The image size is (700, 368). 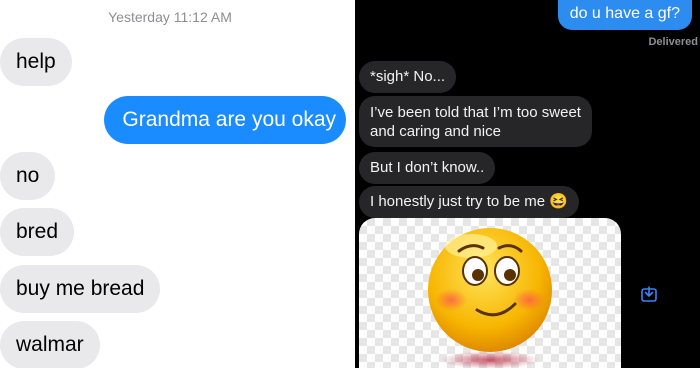 I want to click on message-text: bred, so click(x=37, y=231).